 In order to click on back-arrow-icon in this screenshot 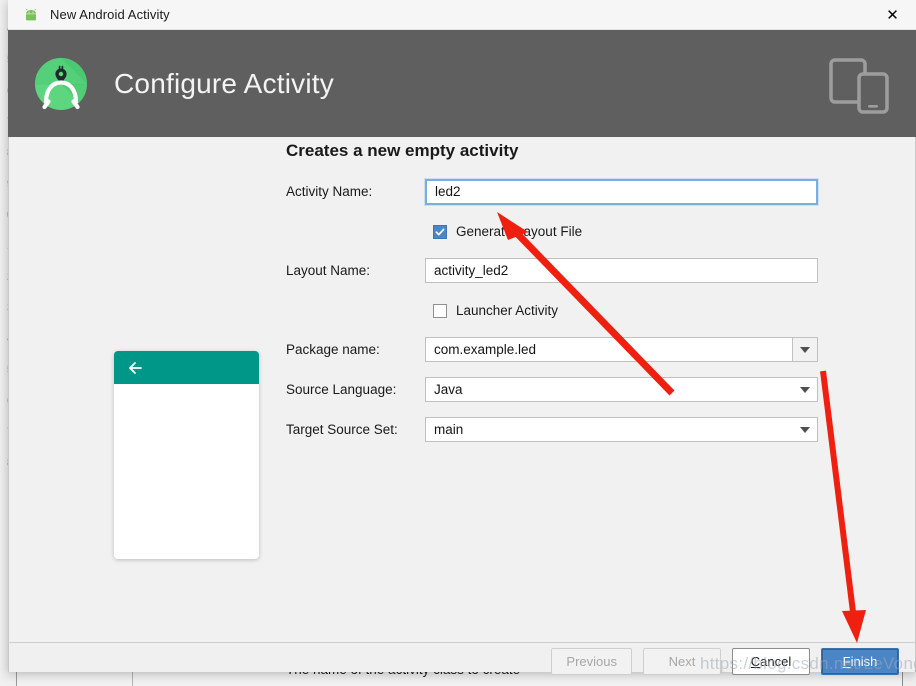, I will do `click(135, 368)`.